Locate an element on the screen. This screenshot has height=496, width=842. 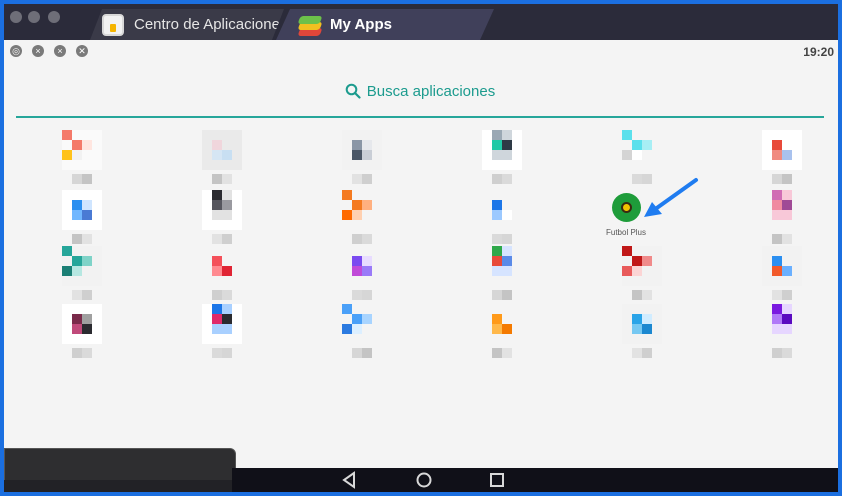
android-nav-bar is located at coordinates (535, 480).